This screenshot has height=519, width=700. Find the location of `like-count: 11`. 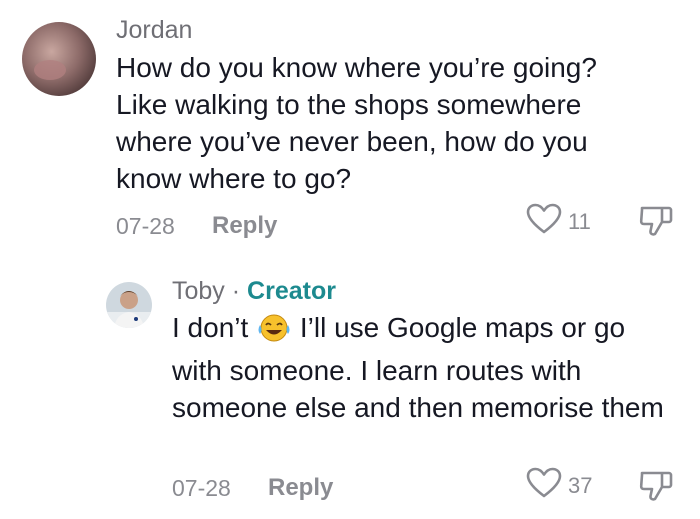

like-count: 11 is located at coordinates (579, 221).